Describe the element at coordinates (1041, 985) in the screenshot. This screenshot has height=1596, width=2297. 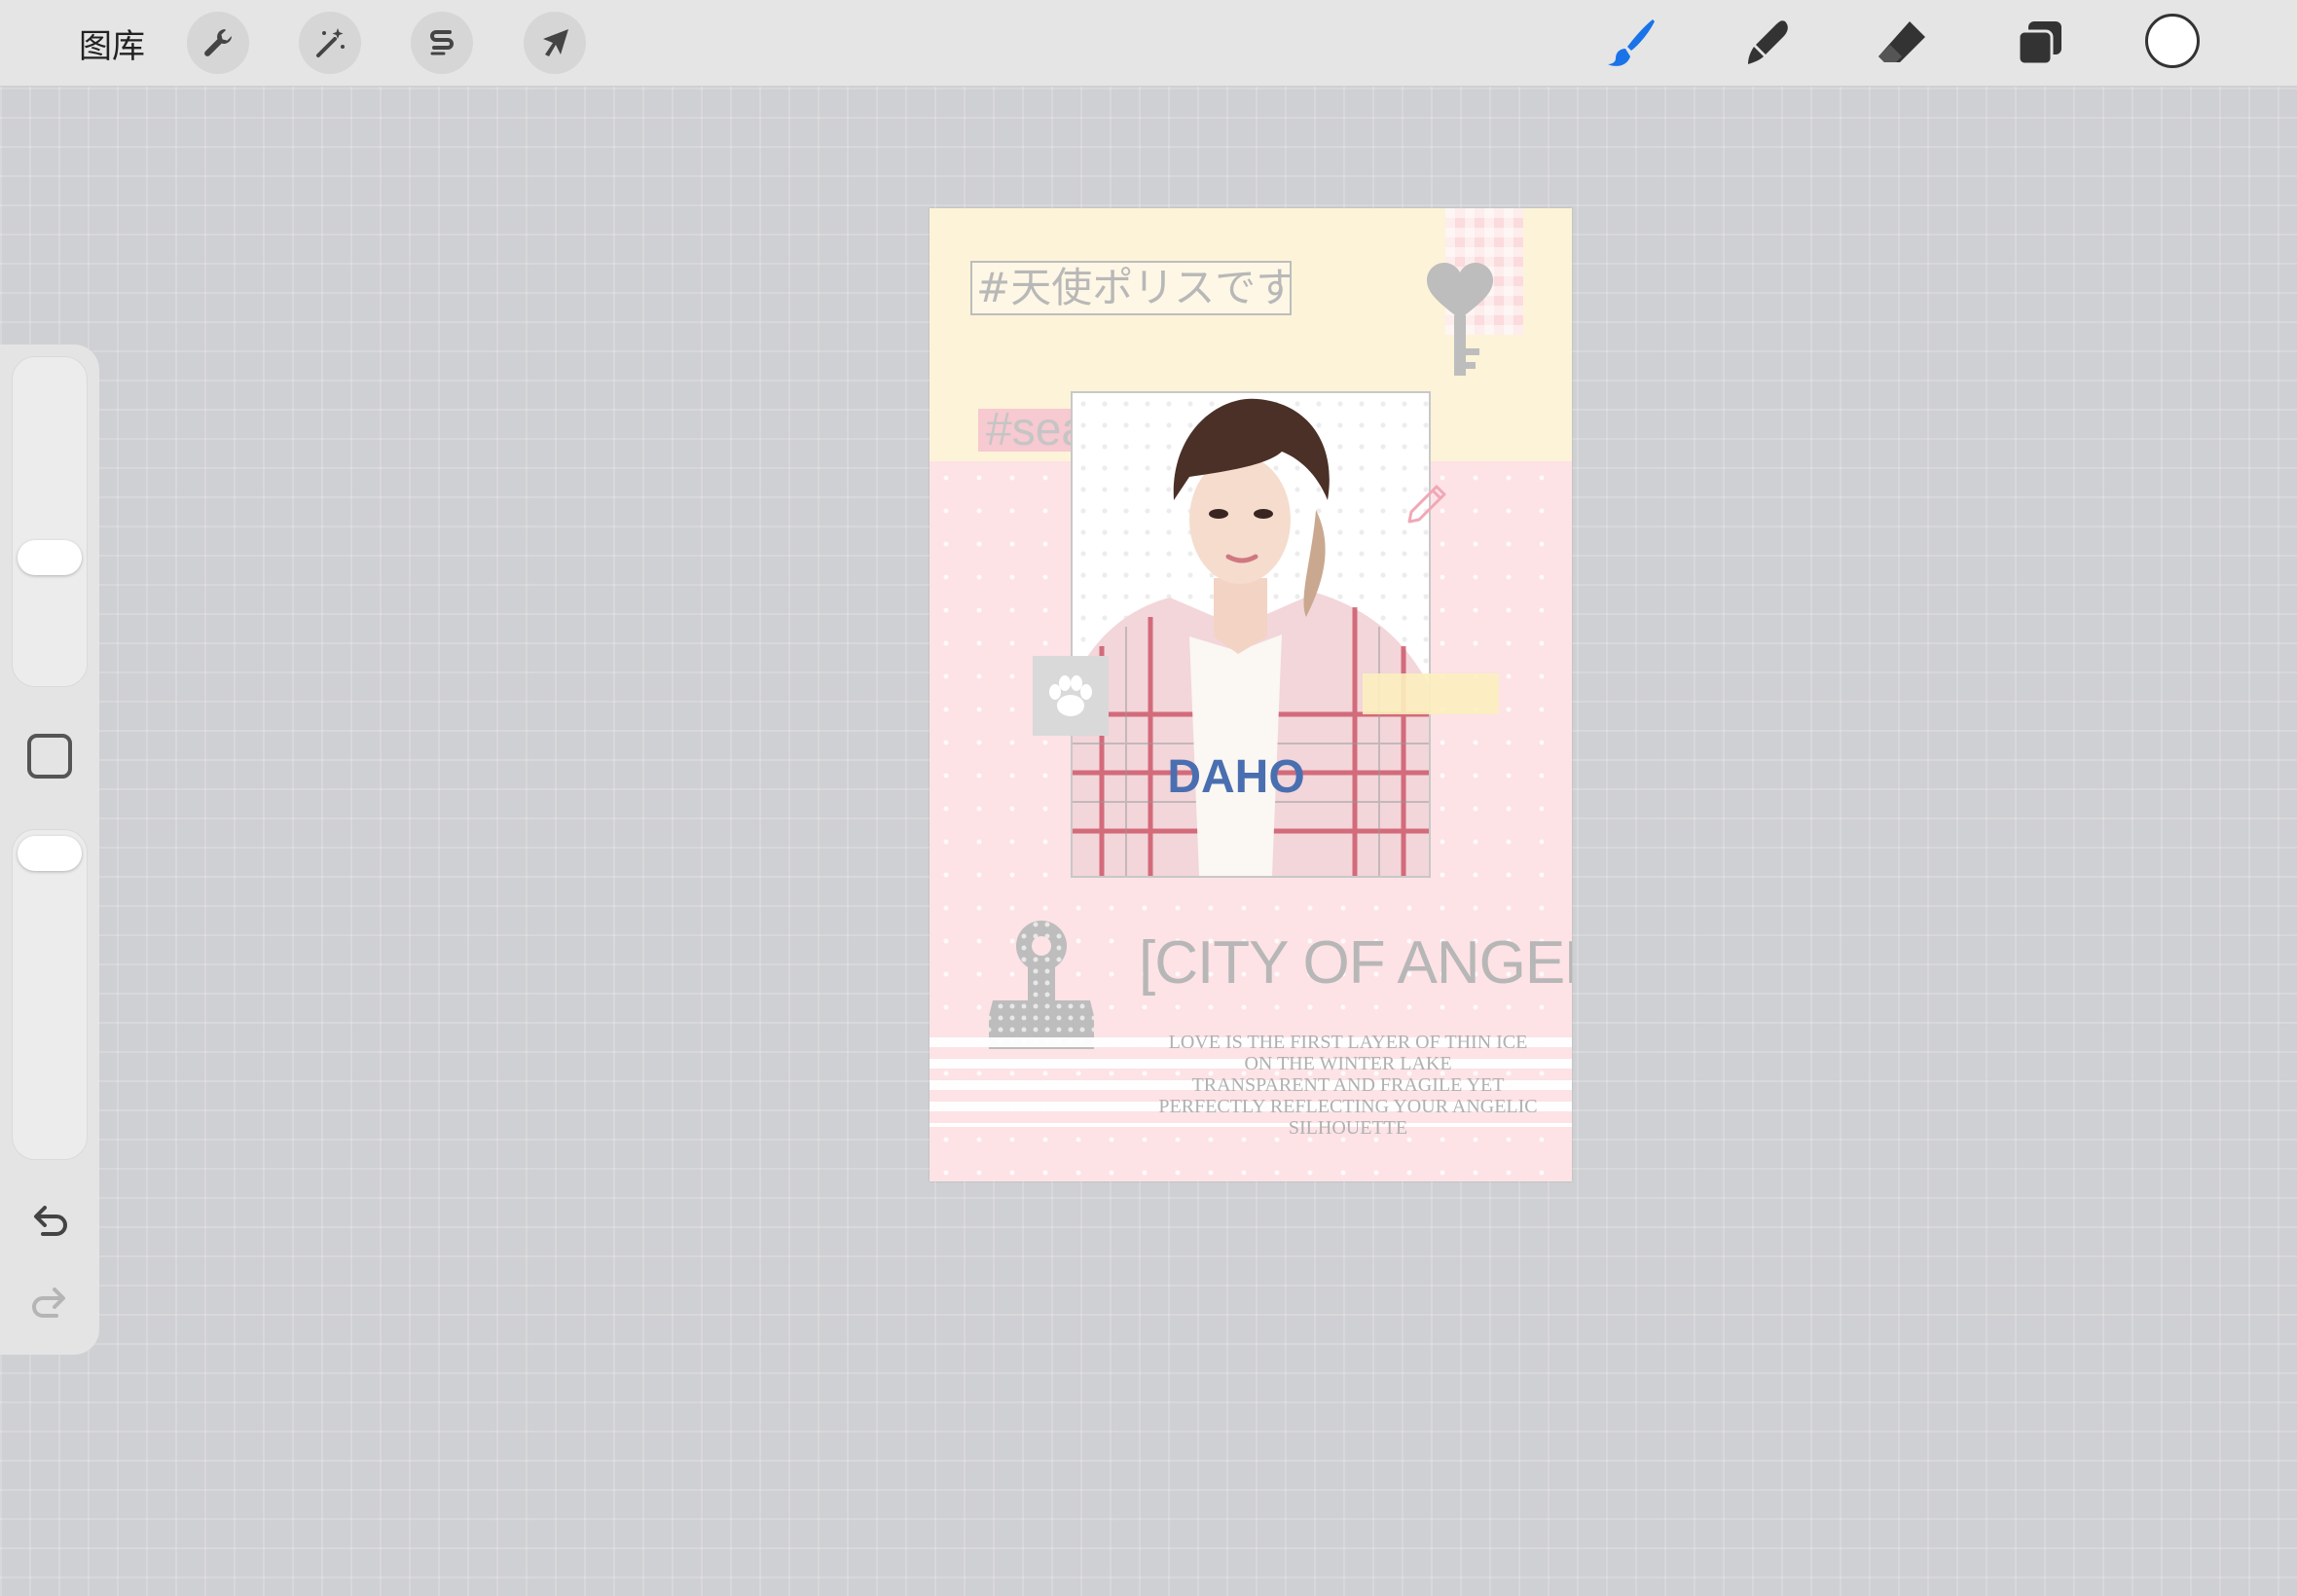
I see `stamp-icon` at that location.